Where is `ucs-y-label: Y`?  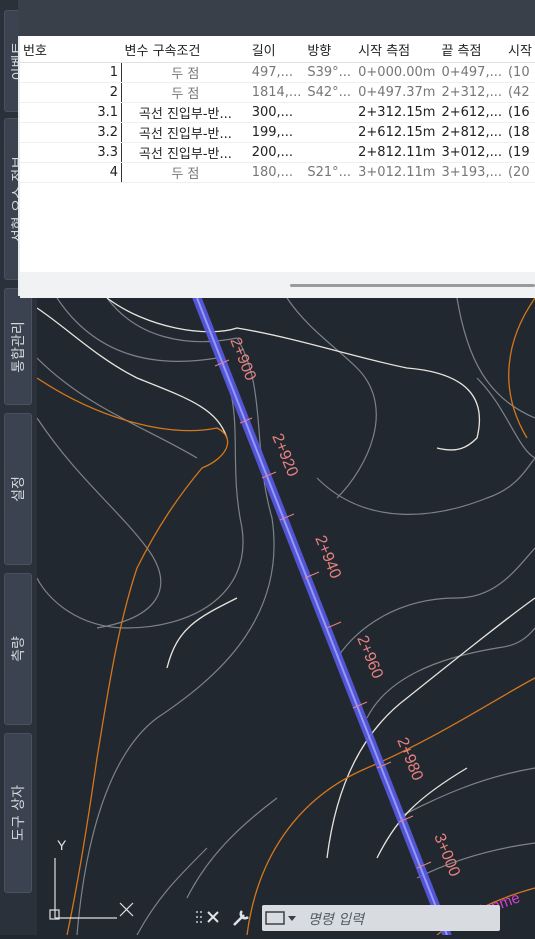
ucs-y-label: Y is located at coordinates (62, 845).